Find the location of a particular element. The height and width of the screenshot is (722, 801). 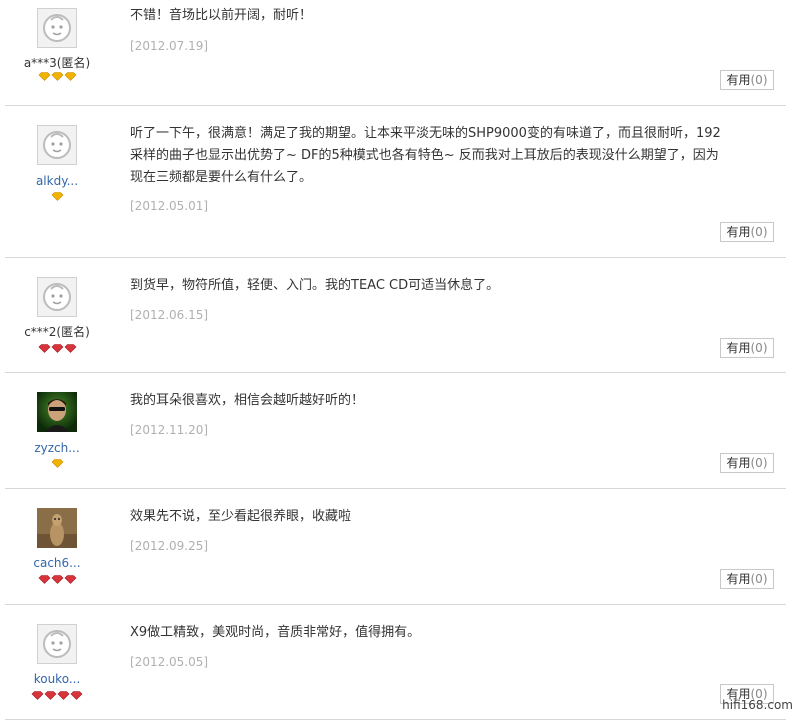

site-watermark: hifi168.com is located at coordinates (757, 705).